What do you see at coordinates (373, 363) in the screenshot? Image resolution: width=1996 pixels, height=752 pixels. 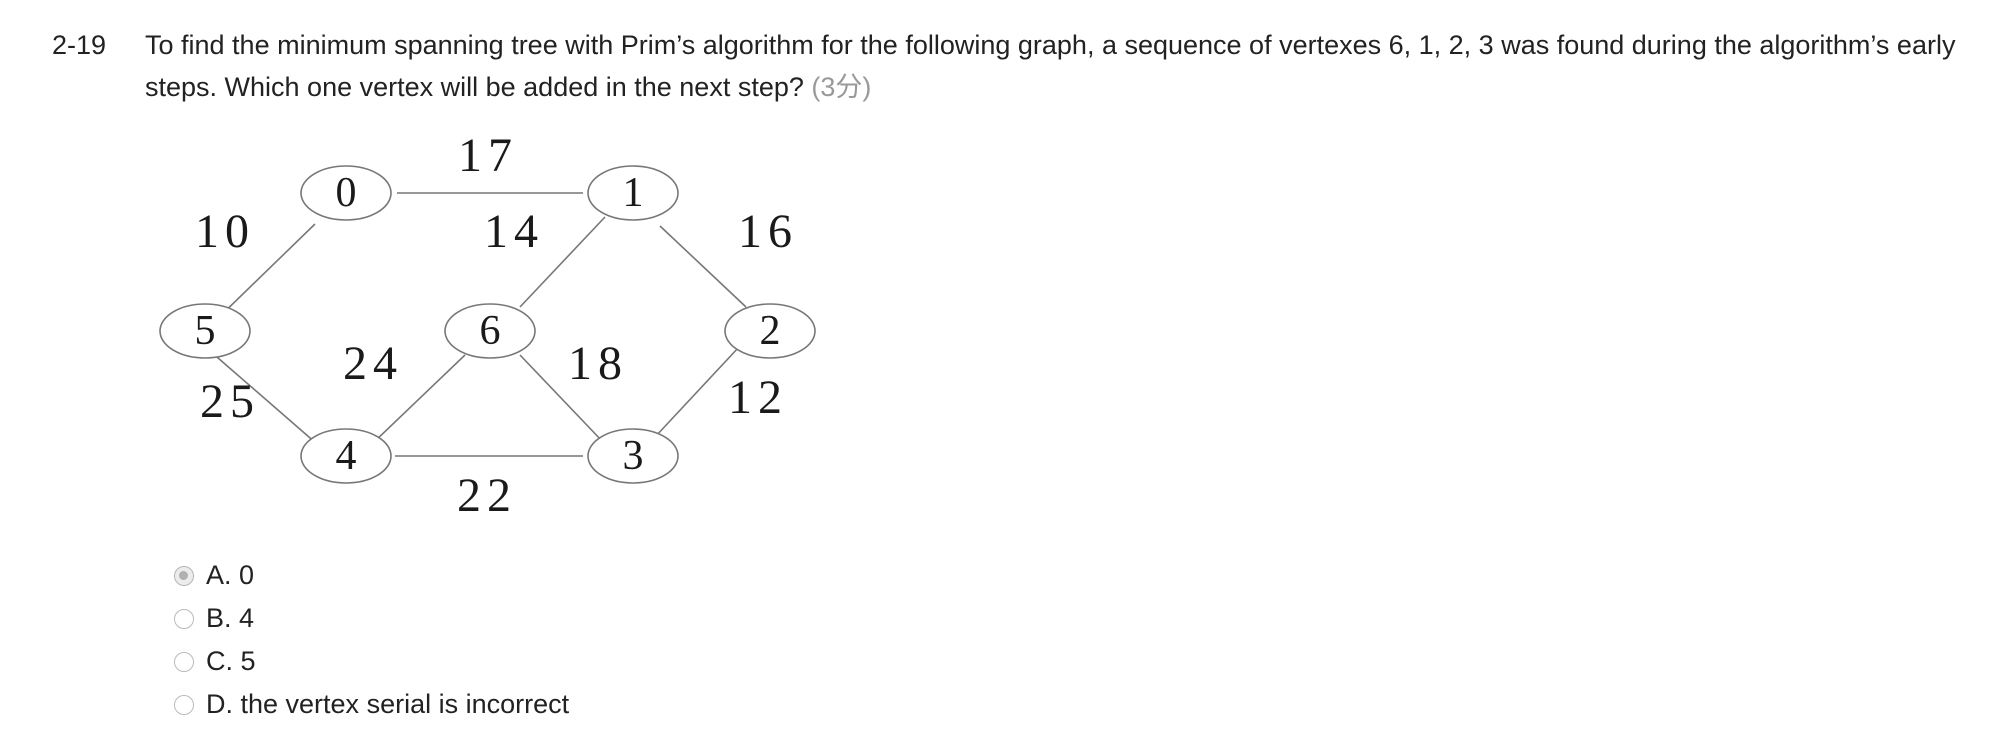 I see `edge-weight-6-4: 24` at bounding box center [373, 363].